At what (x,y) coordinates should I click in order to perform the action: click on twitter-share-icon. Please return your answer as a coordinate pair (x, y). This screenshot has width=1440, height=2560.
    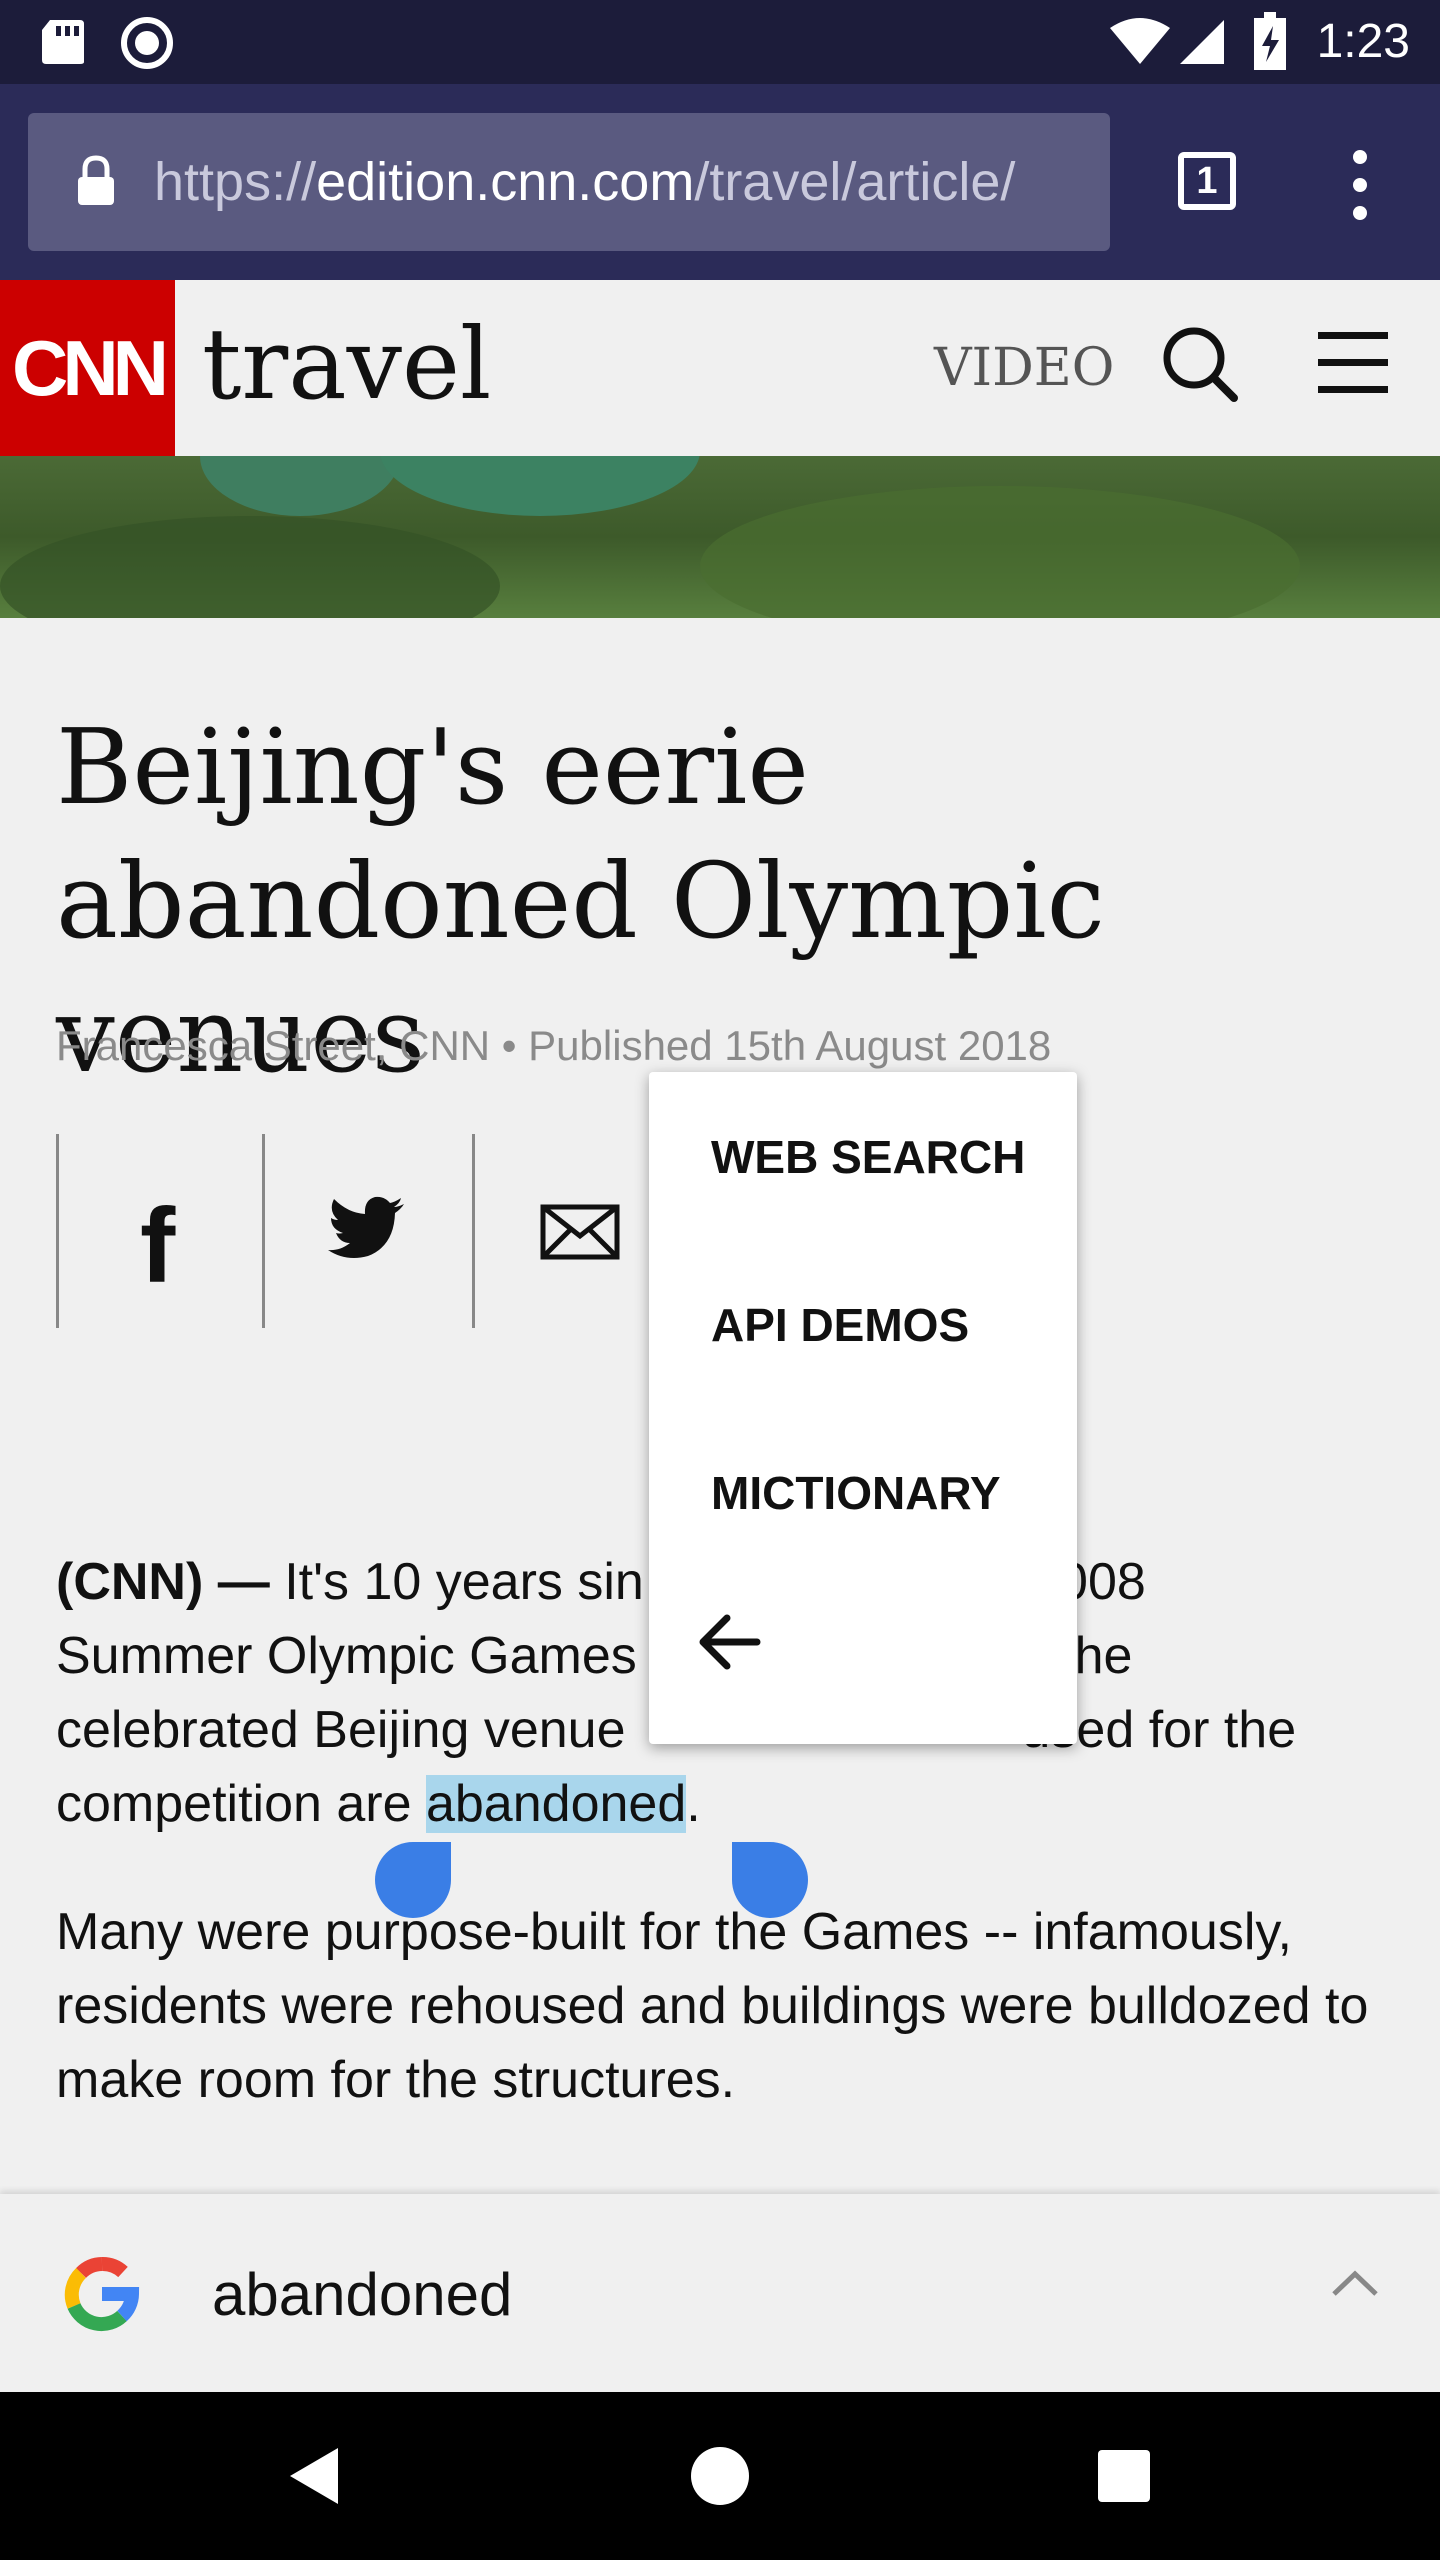
    Looking at the image, I should click on (367, 1229).